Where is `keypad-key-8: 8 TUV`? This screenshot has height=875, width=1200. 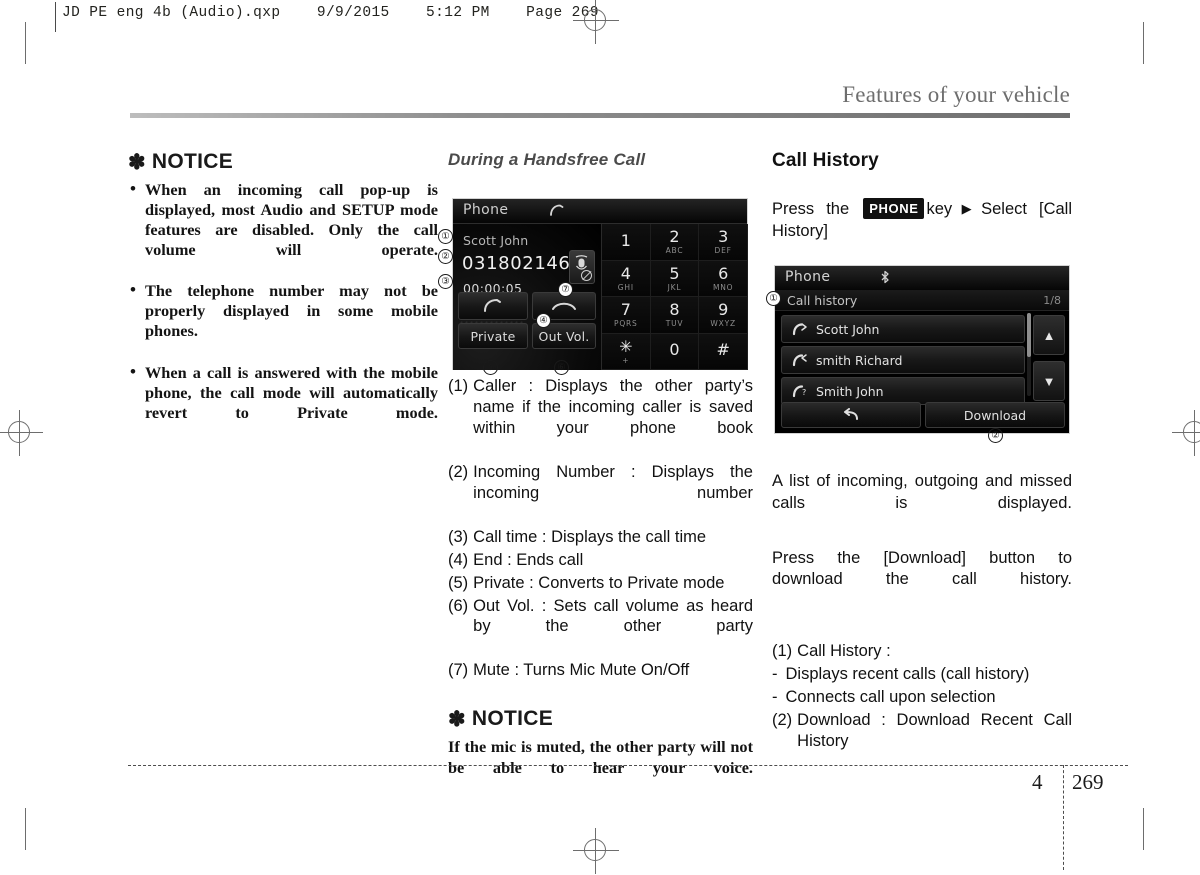 keypad-key-8: 8 TUV is located at coordinates (675, 315).